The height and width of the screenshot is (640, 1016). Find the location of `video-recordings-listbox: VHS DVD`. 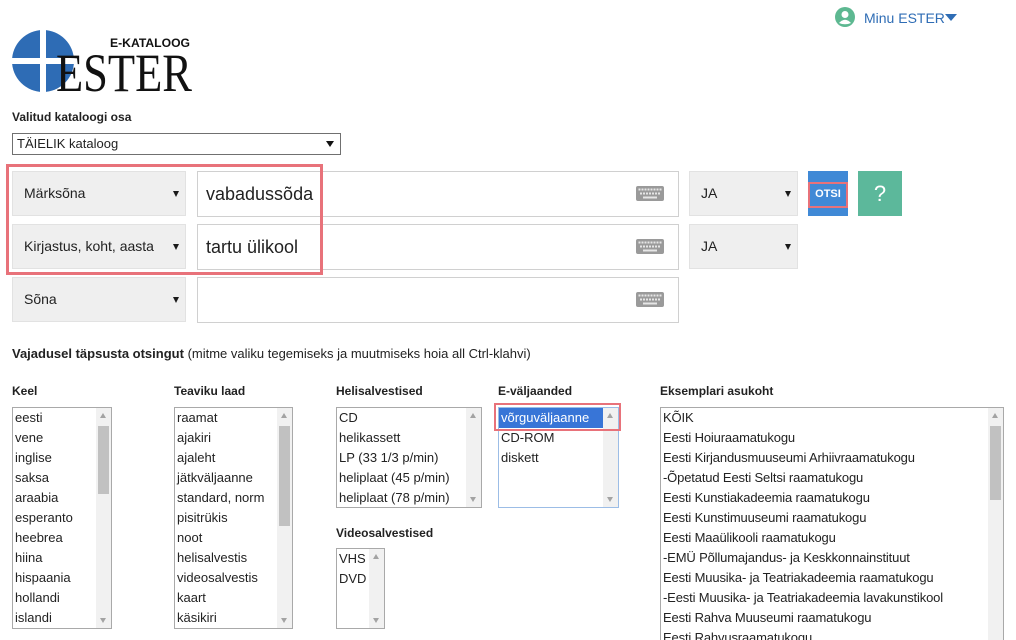

video-recordings-listbox: VHS DVD is located at coordinates (360, 588).